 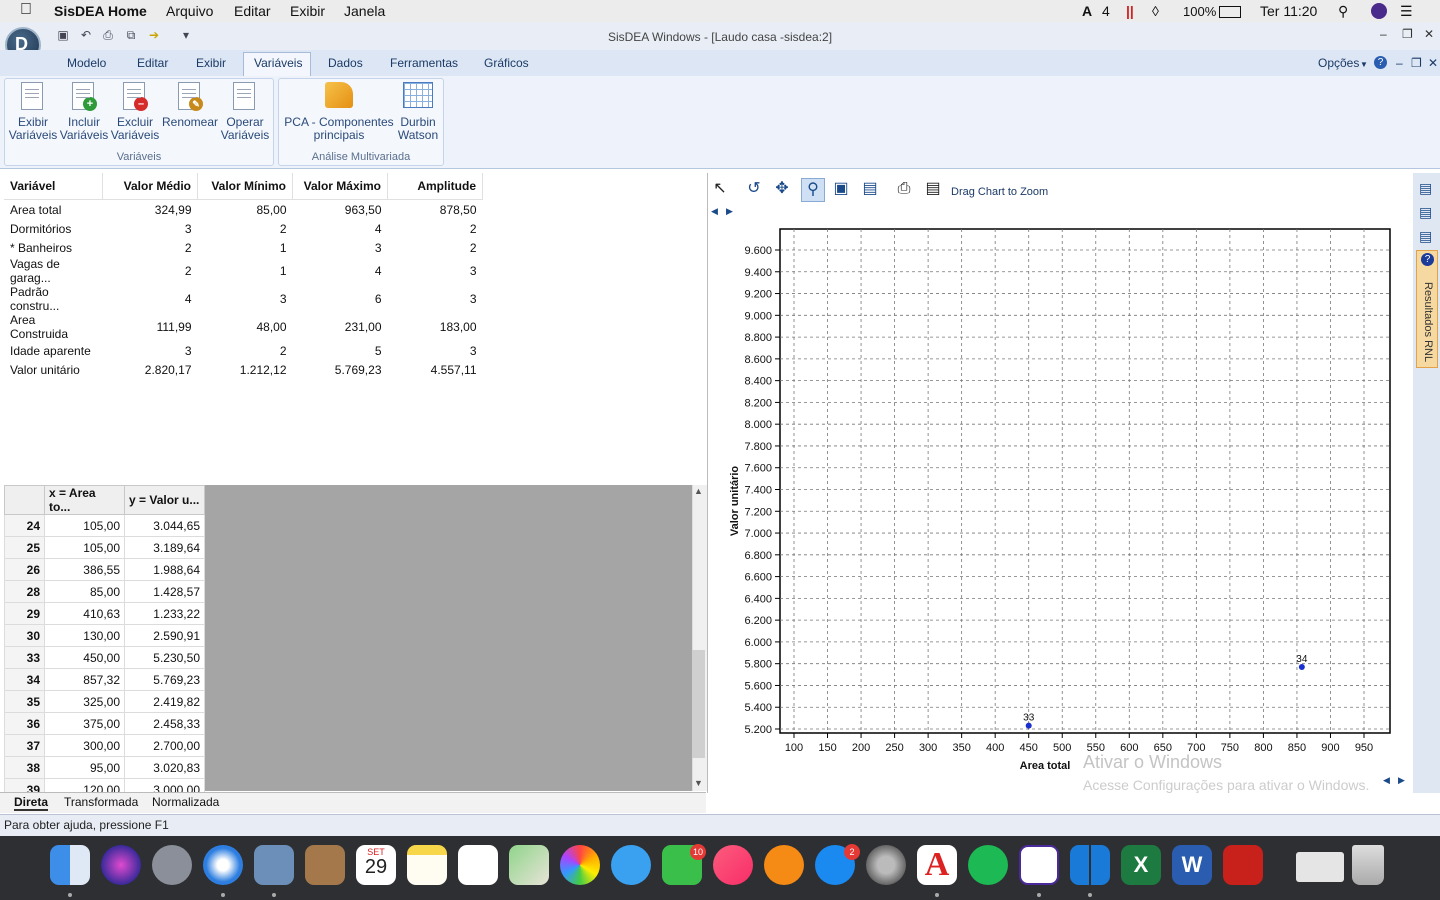 What do you see at coordinates (1427, 259) in the screenshot?
I see `rnl-help-icon: ?` at bounding box center [1427, 259].